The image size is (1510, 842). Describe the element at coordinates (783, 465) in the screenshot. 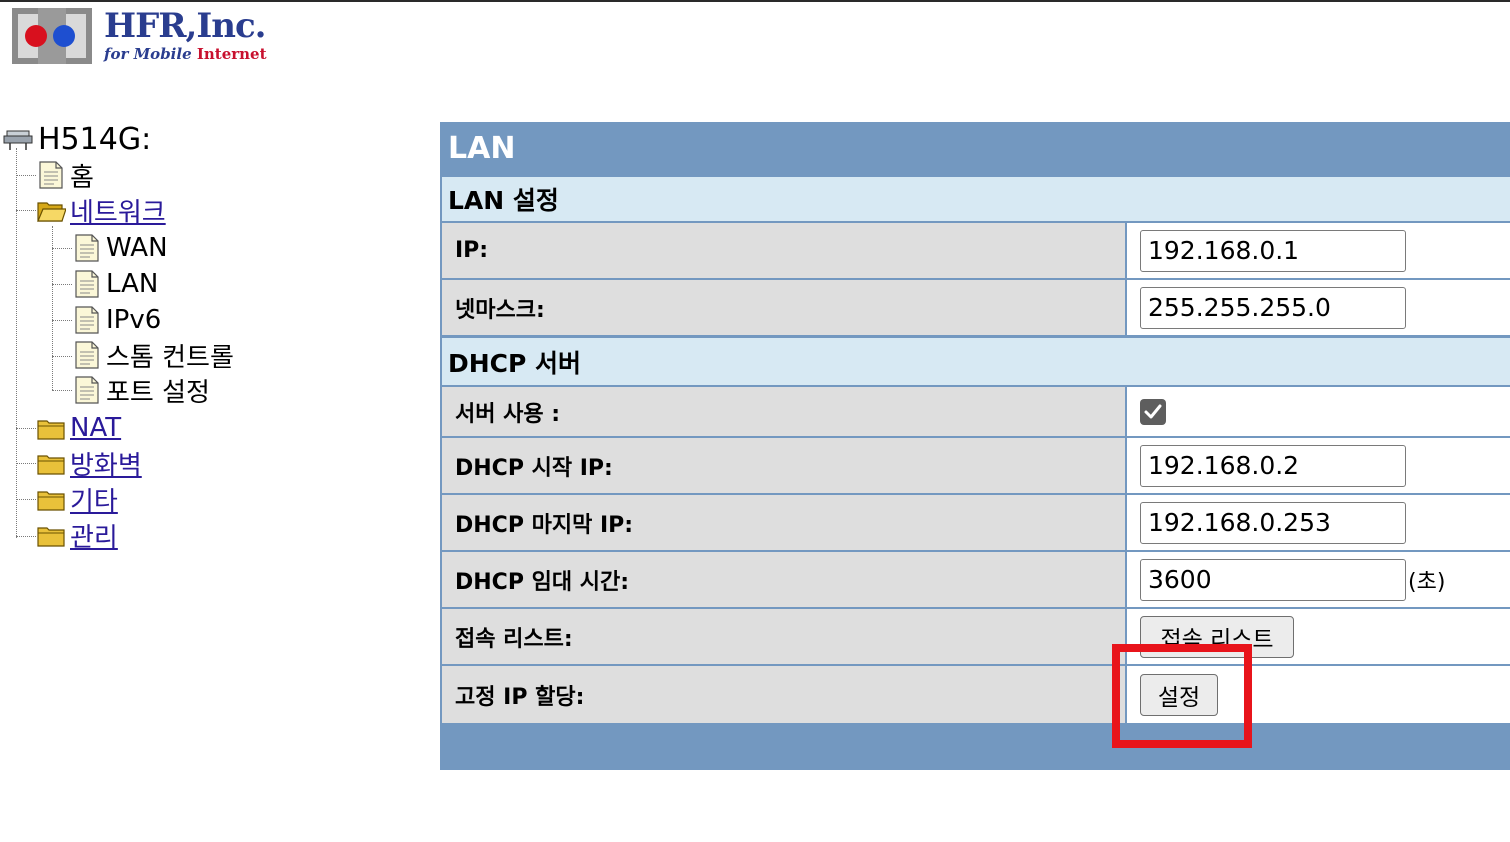

I see `dhcp-start-label: DHCP 시작 IP:` at that location.